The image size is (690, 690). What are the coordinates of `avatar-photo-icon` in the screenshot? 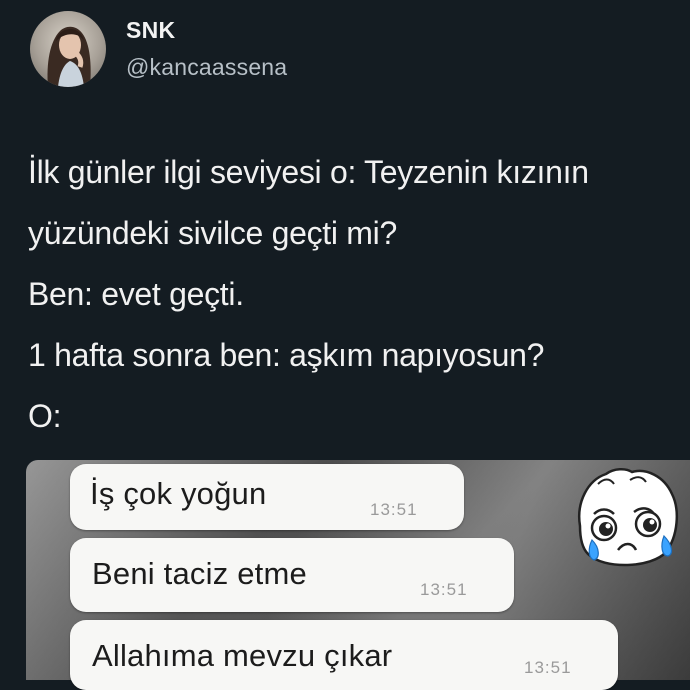 It's located at (69, 56).